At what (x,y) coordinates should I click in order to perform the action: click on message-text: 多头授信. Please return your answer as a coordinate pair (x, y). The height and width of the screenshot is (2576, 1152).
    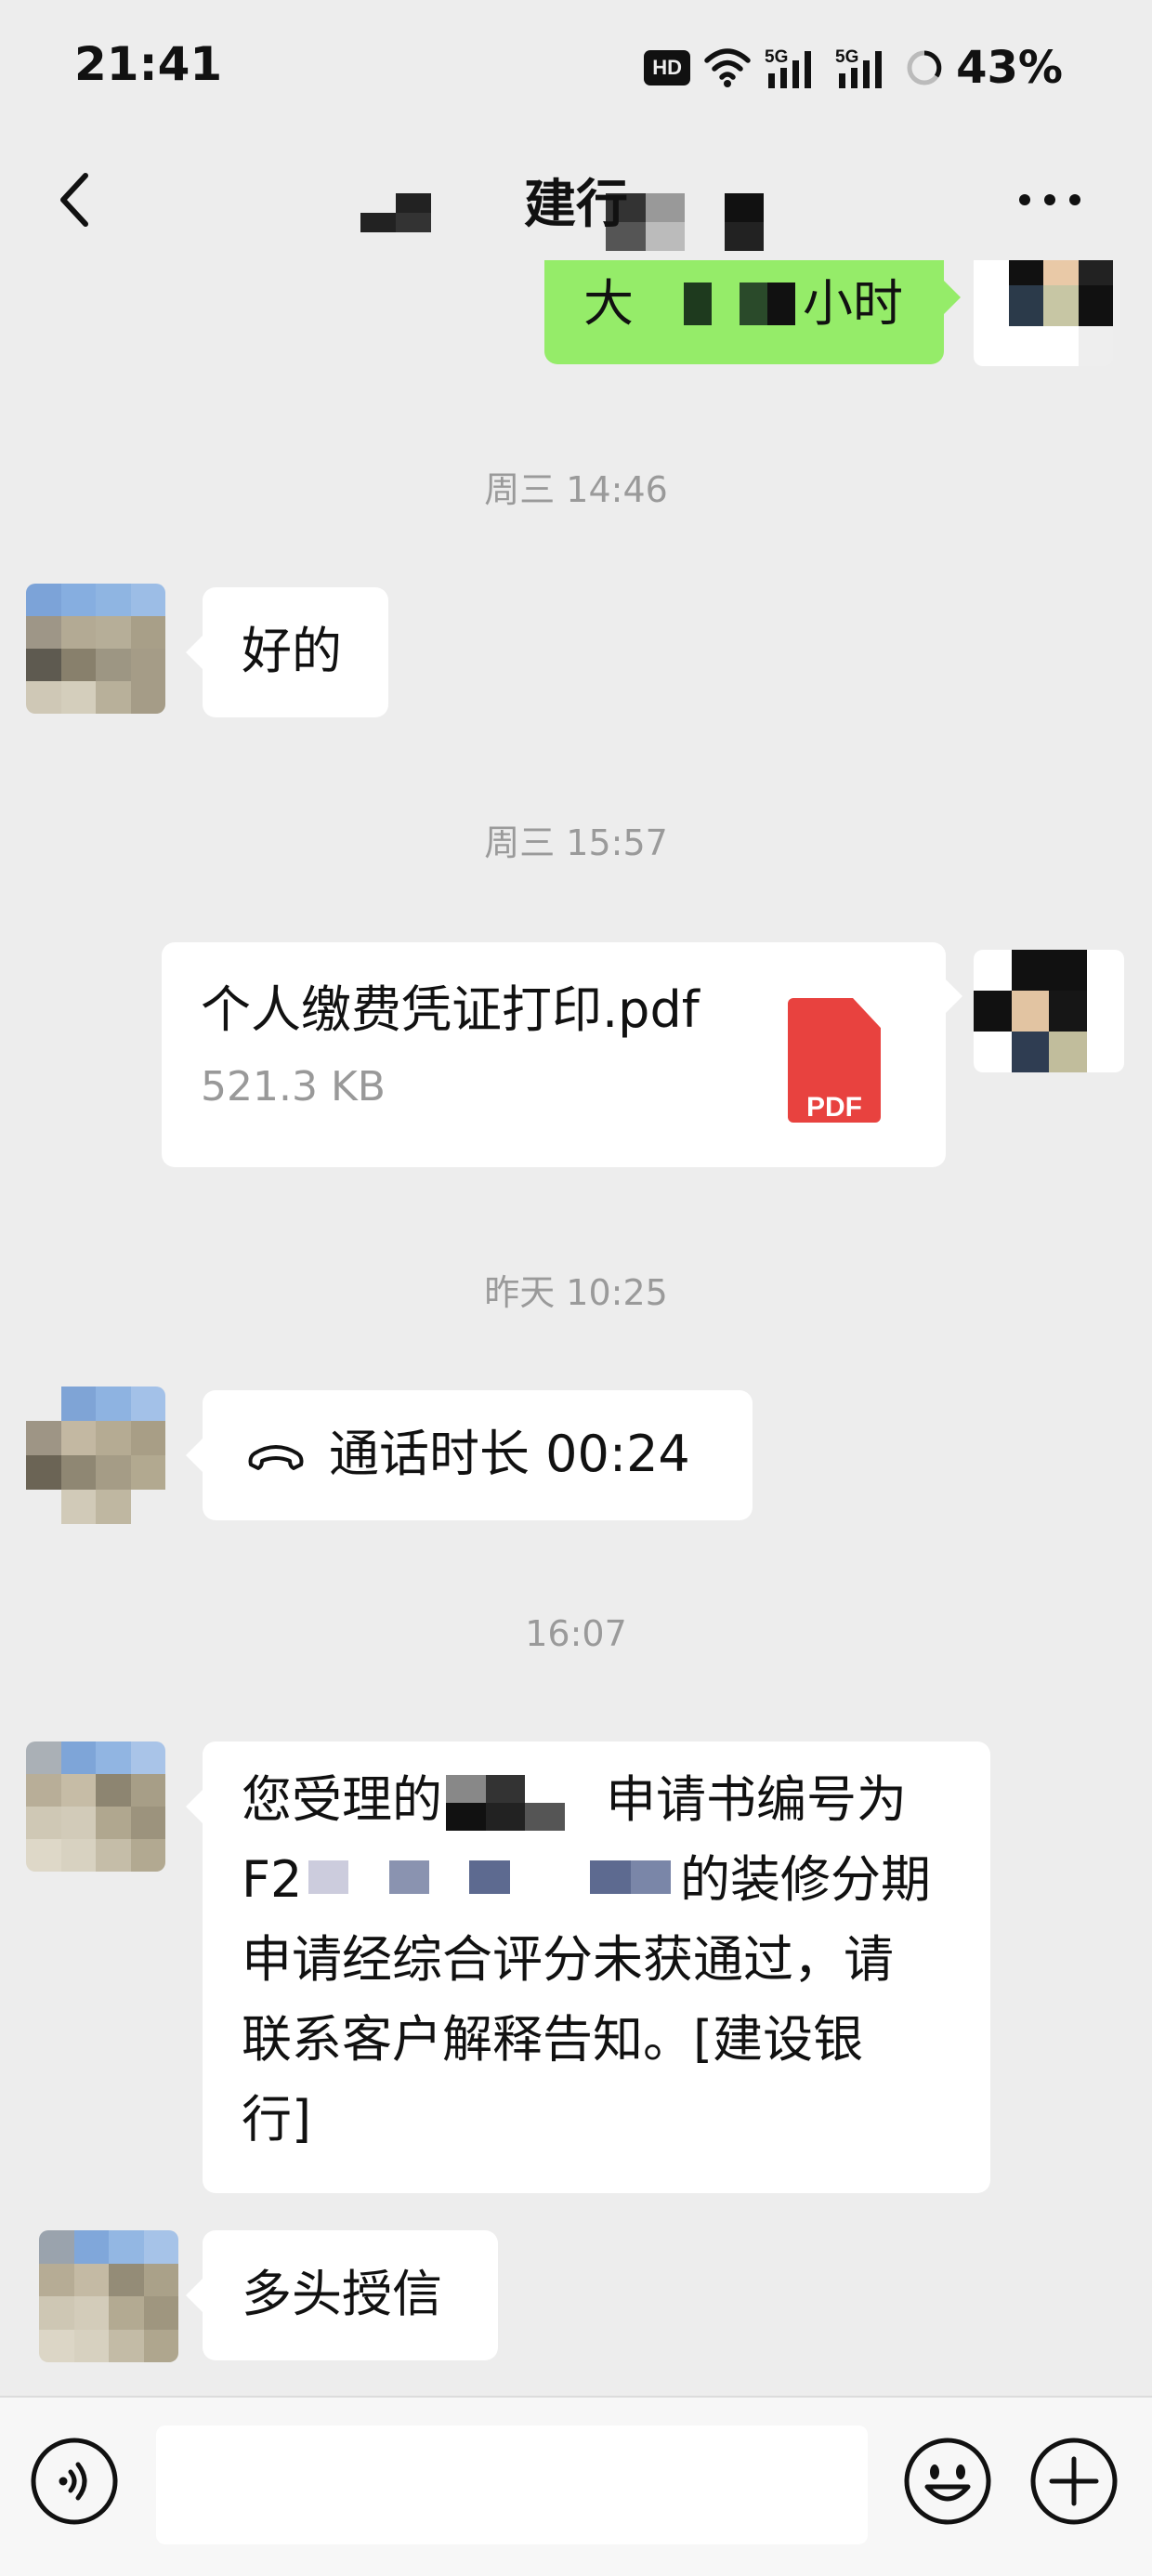
    Looking at the image, I should click on (342, 2294).